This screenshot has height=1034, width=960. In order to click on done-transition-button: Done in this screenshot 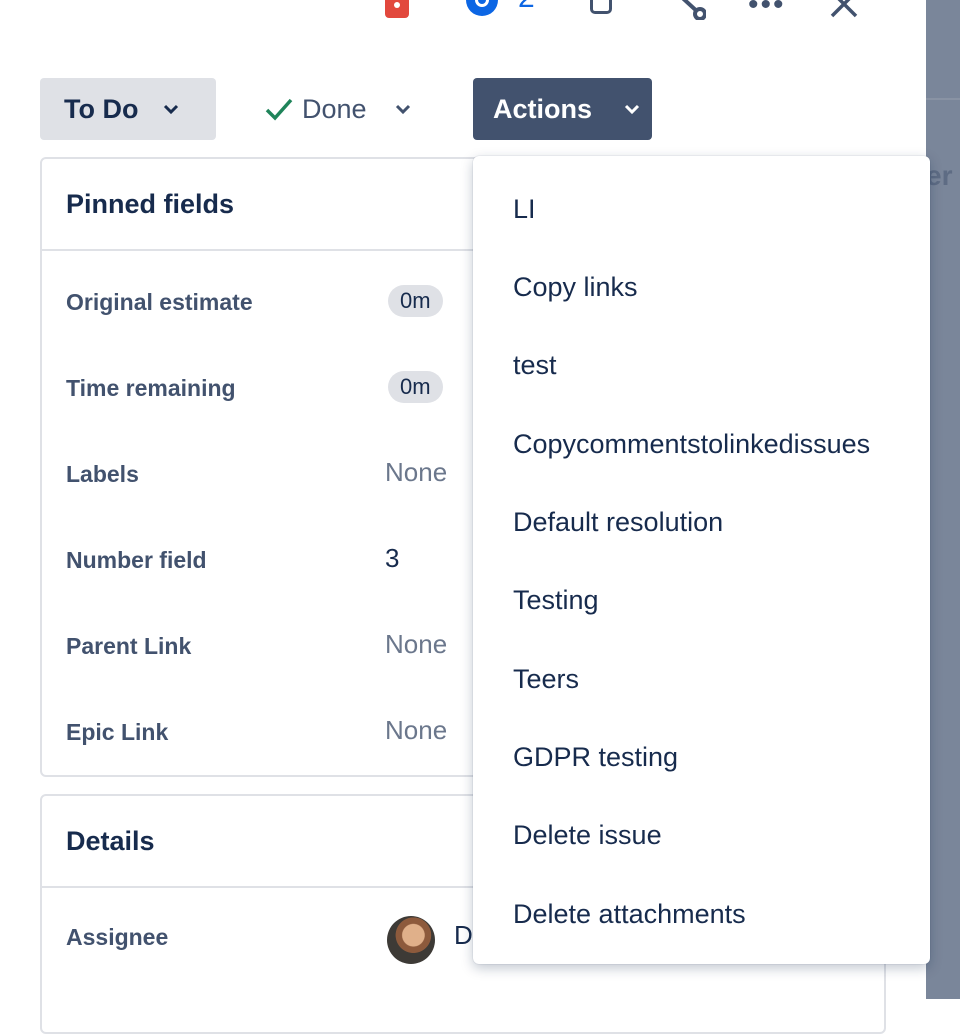, I will do `click(343, 109)`.